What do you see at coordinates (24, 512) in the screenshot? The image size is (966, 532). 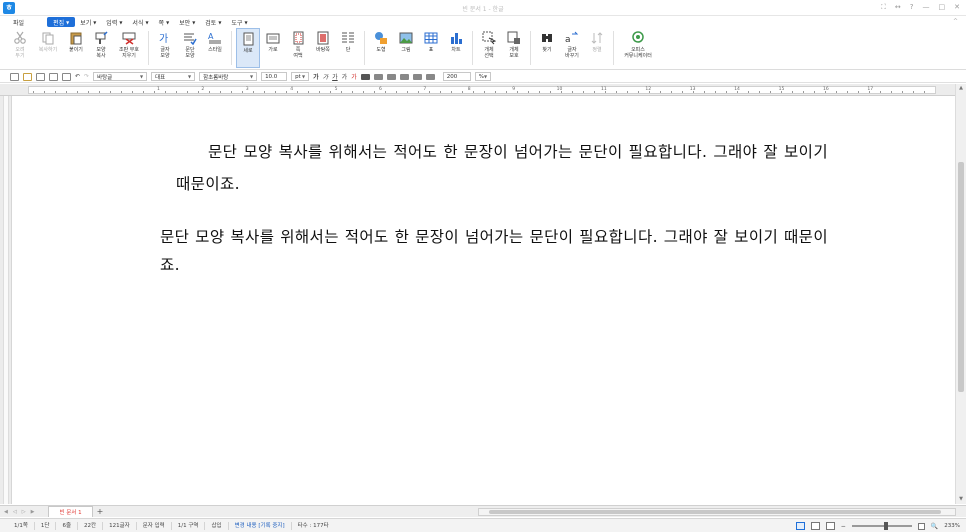 I see `tab-next-icon: ▷` at bounding box center [24, 512].